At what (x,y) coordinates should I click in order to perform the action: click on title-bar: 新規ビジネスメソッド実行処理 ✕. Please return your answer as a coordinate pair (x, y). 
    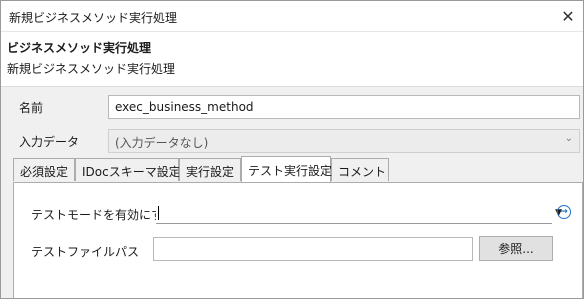
    Looking at the image, I should click on (292, 16).